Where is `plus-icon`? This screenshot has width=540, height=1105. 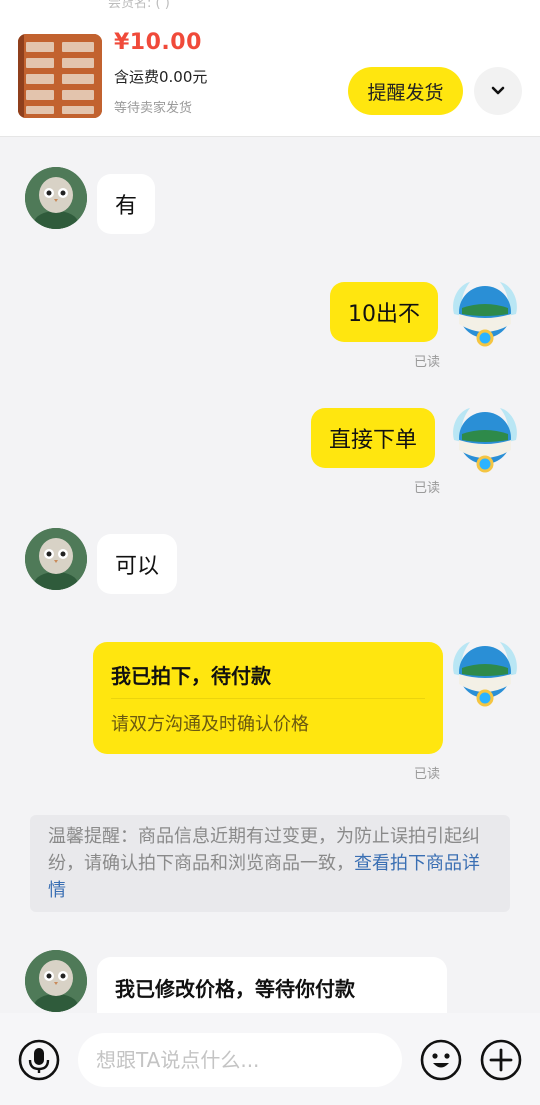
plus-icon is located at coordinates (501, 1060).